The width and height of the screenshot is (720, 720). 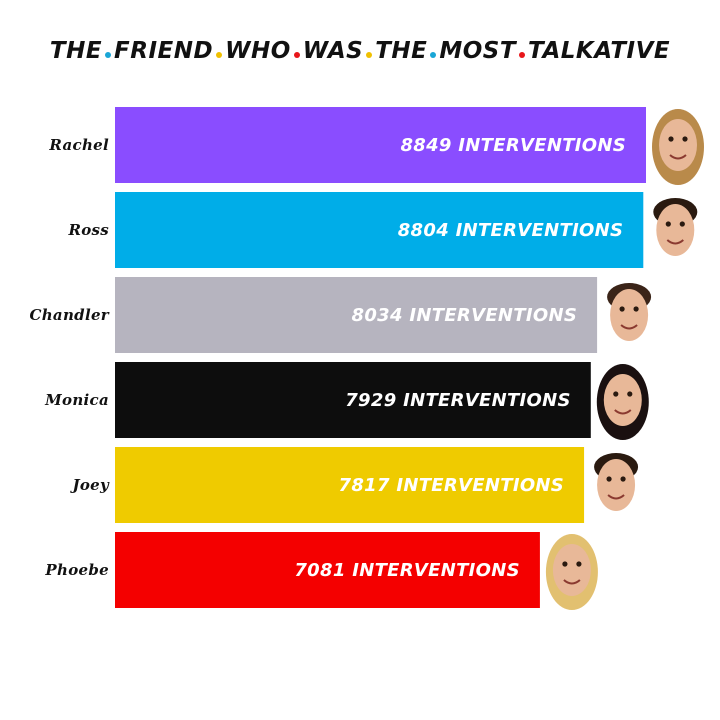 I want to click on face-rachel-icon, so click(x=678, y=147).